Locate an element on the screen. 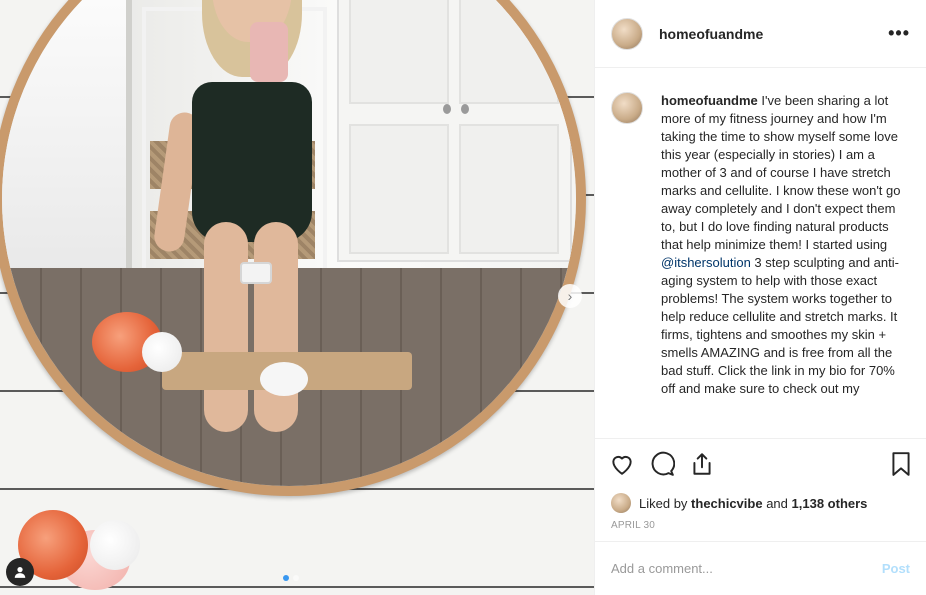 The image size is (926, 595). post-header: homeofuandme ••• is located at coordinates (760, 34).